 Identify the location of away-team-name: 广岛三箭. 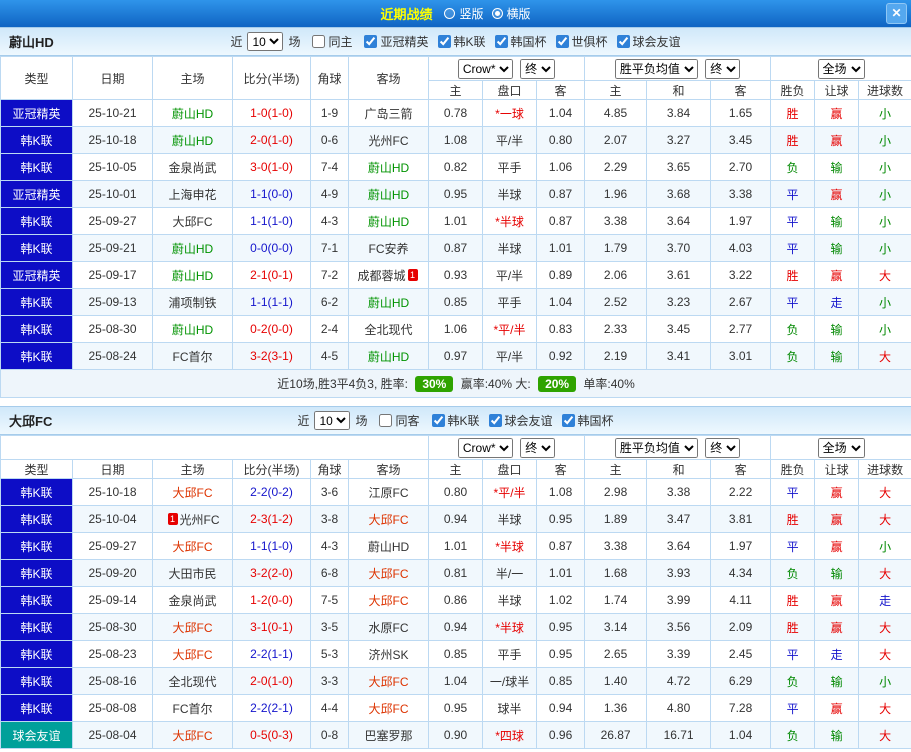
(388, 113).